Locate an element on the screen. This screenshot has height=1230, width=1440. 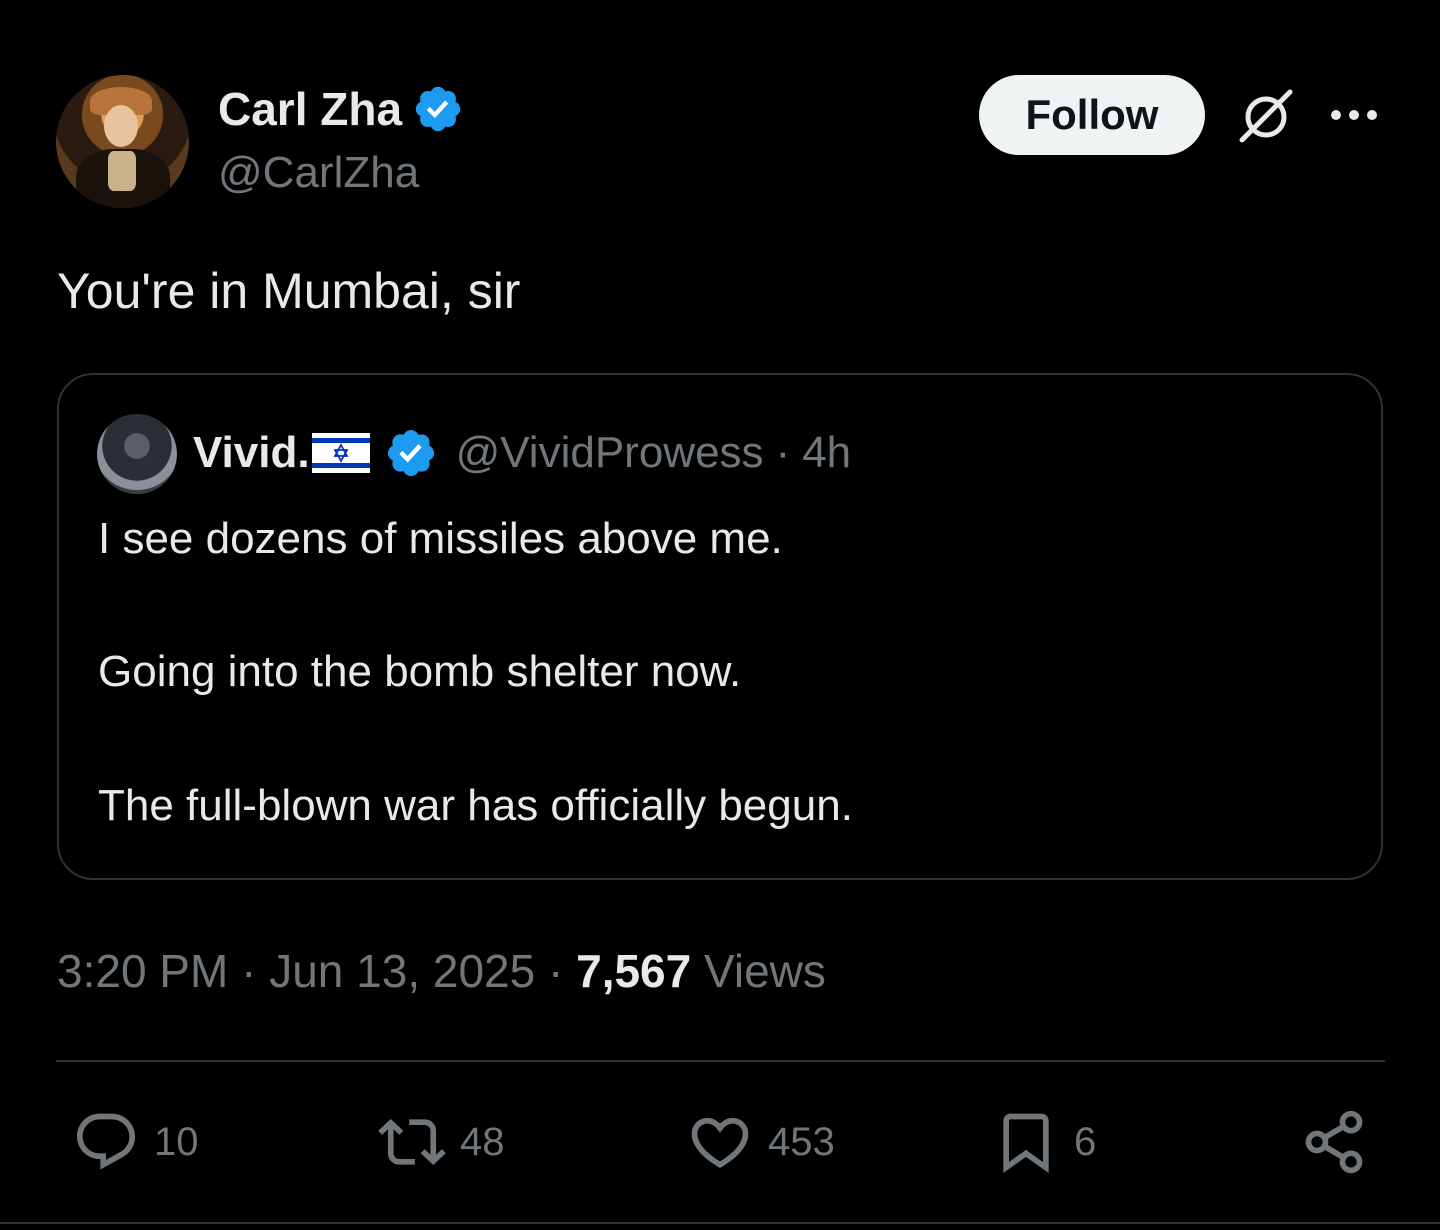
tweet-meta: 3:20 PM · Jun 13, 2025 · 7,567 Views is located at coordinates (441, 971).